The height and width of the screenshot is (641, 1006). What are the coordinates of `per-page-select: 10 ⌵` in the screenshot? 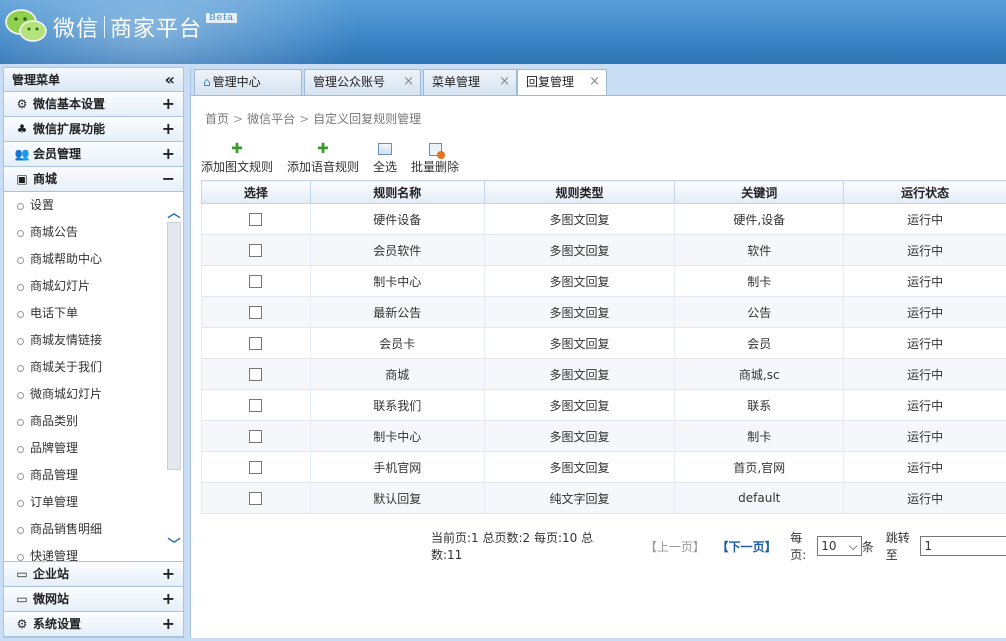 It's located at (839, 546).